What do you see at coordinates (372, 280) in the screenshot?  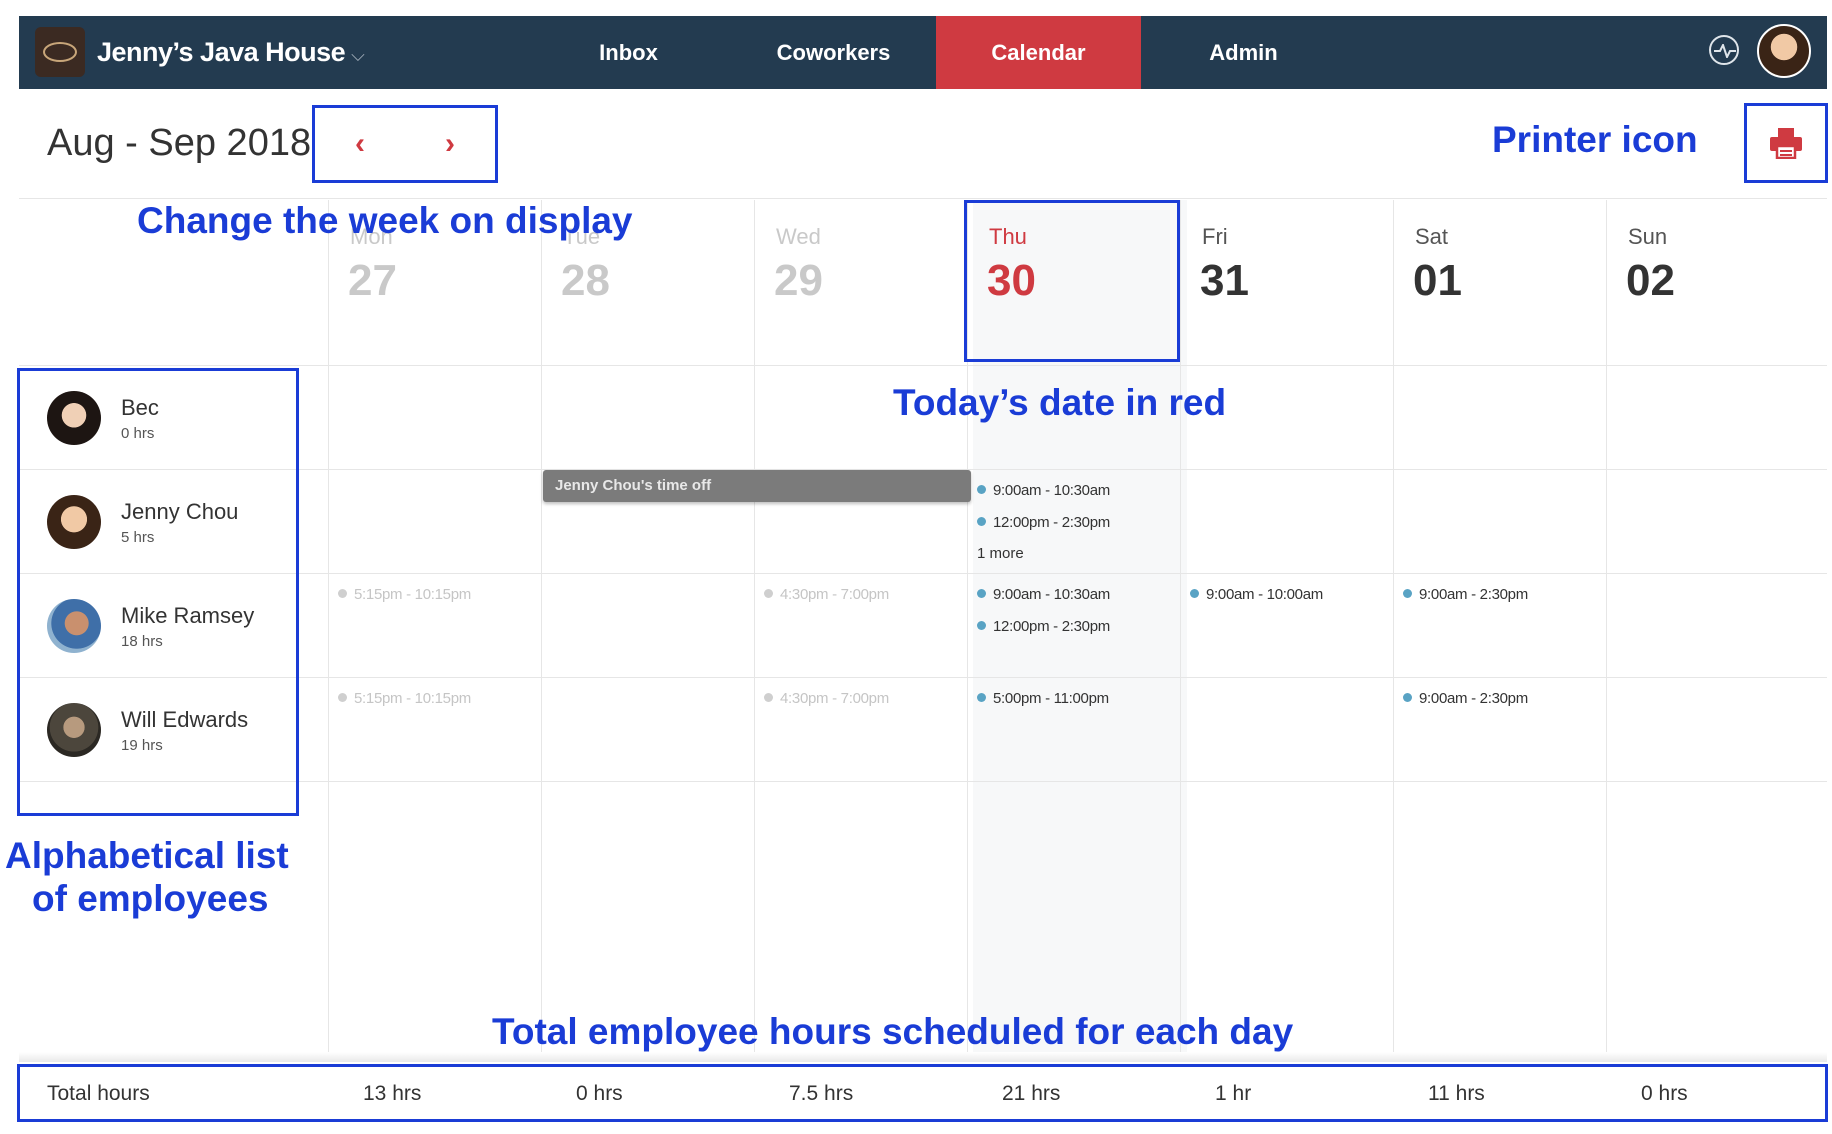 I see `day-number: 27` at bounding box center [372, 280].